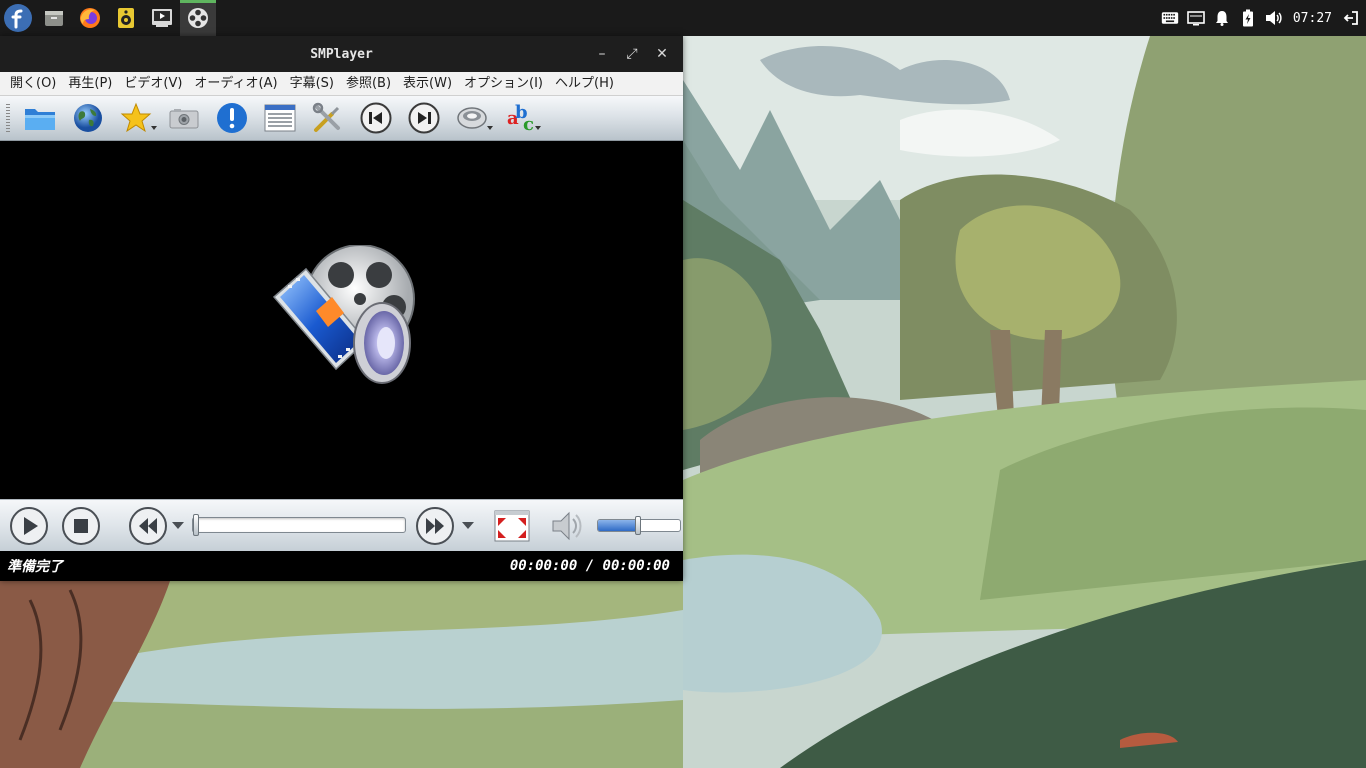  I want to click on rewind-icon, so click(148, 525).